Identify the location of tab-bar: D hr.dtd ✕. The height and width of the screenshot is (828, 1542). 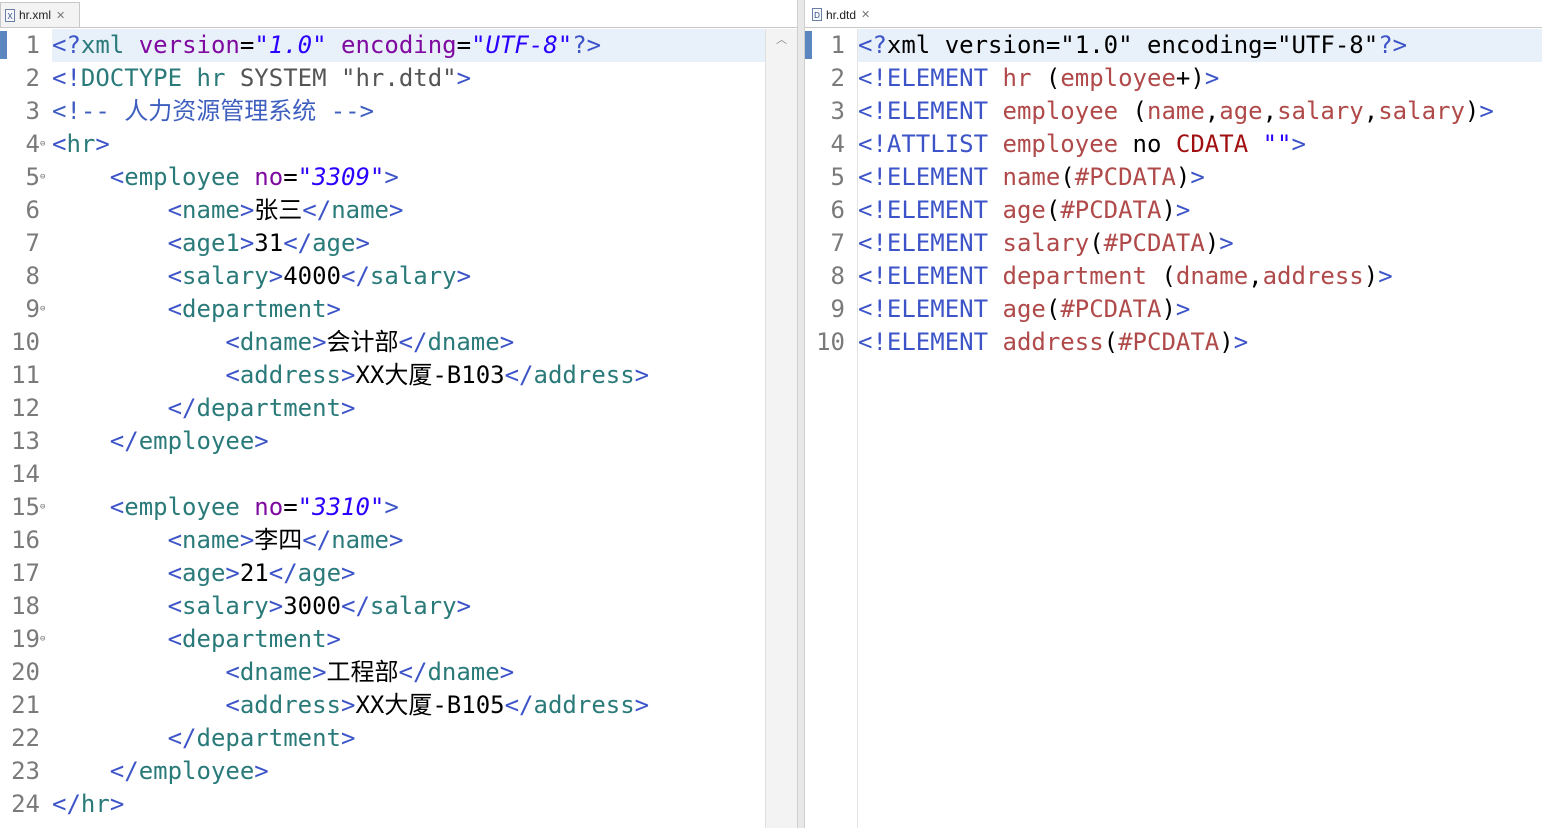
(1173, 14).